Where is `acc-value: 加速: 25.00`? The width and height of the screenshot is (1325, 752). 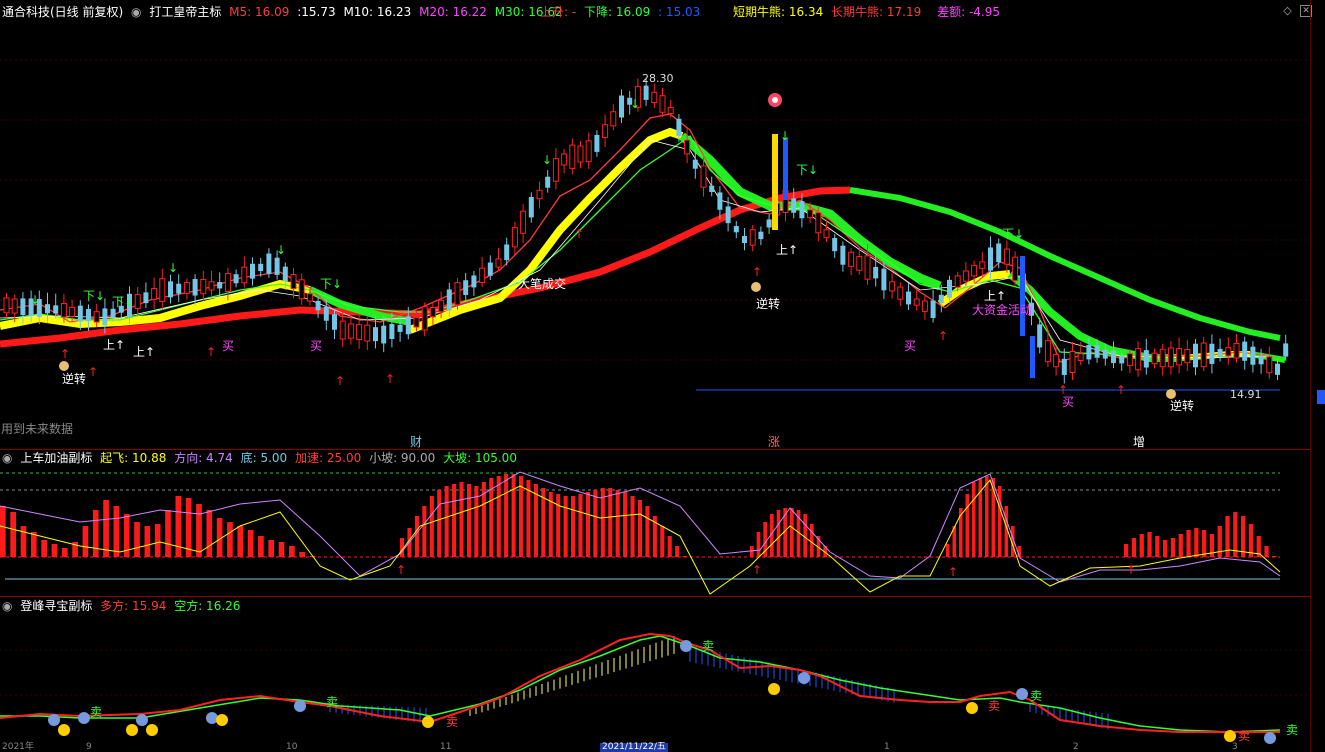 acc-value: 加速: 25.00 is located at coordinates (328, 458).